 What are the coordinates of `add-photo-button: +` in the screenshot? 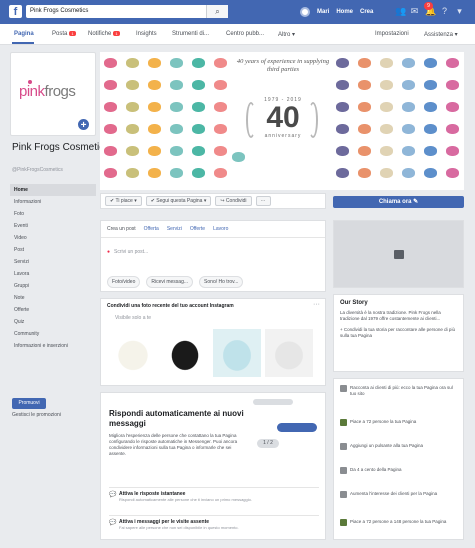 It's located at (83, 124).